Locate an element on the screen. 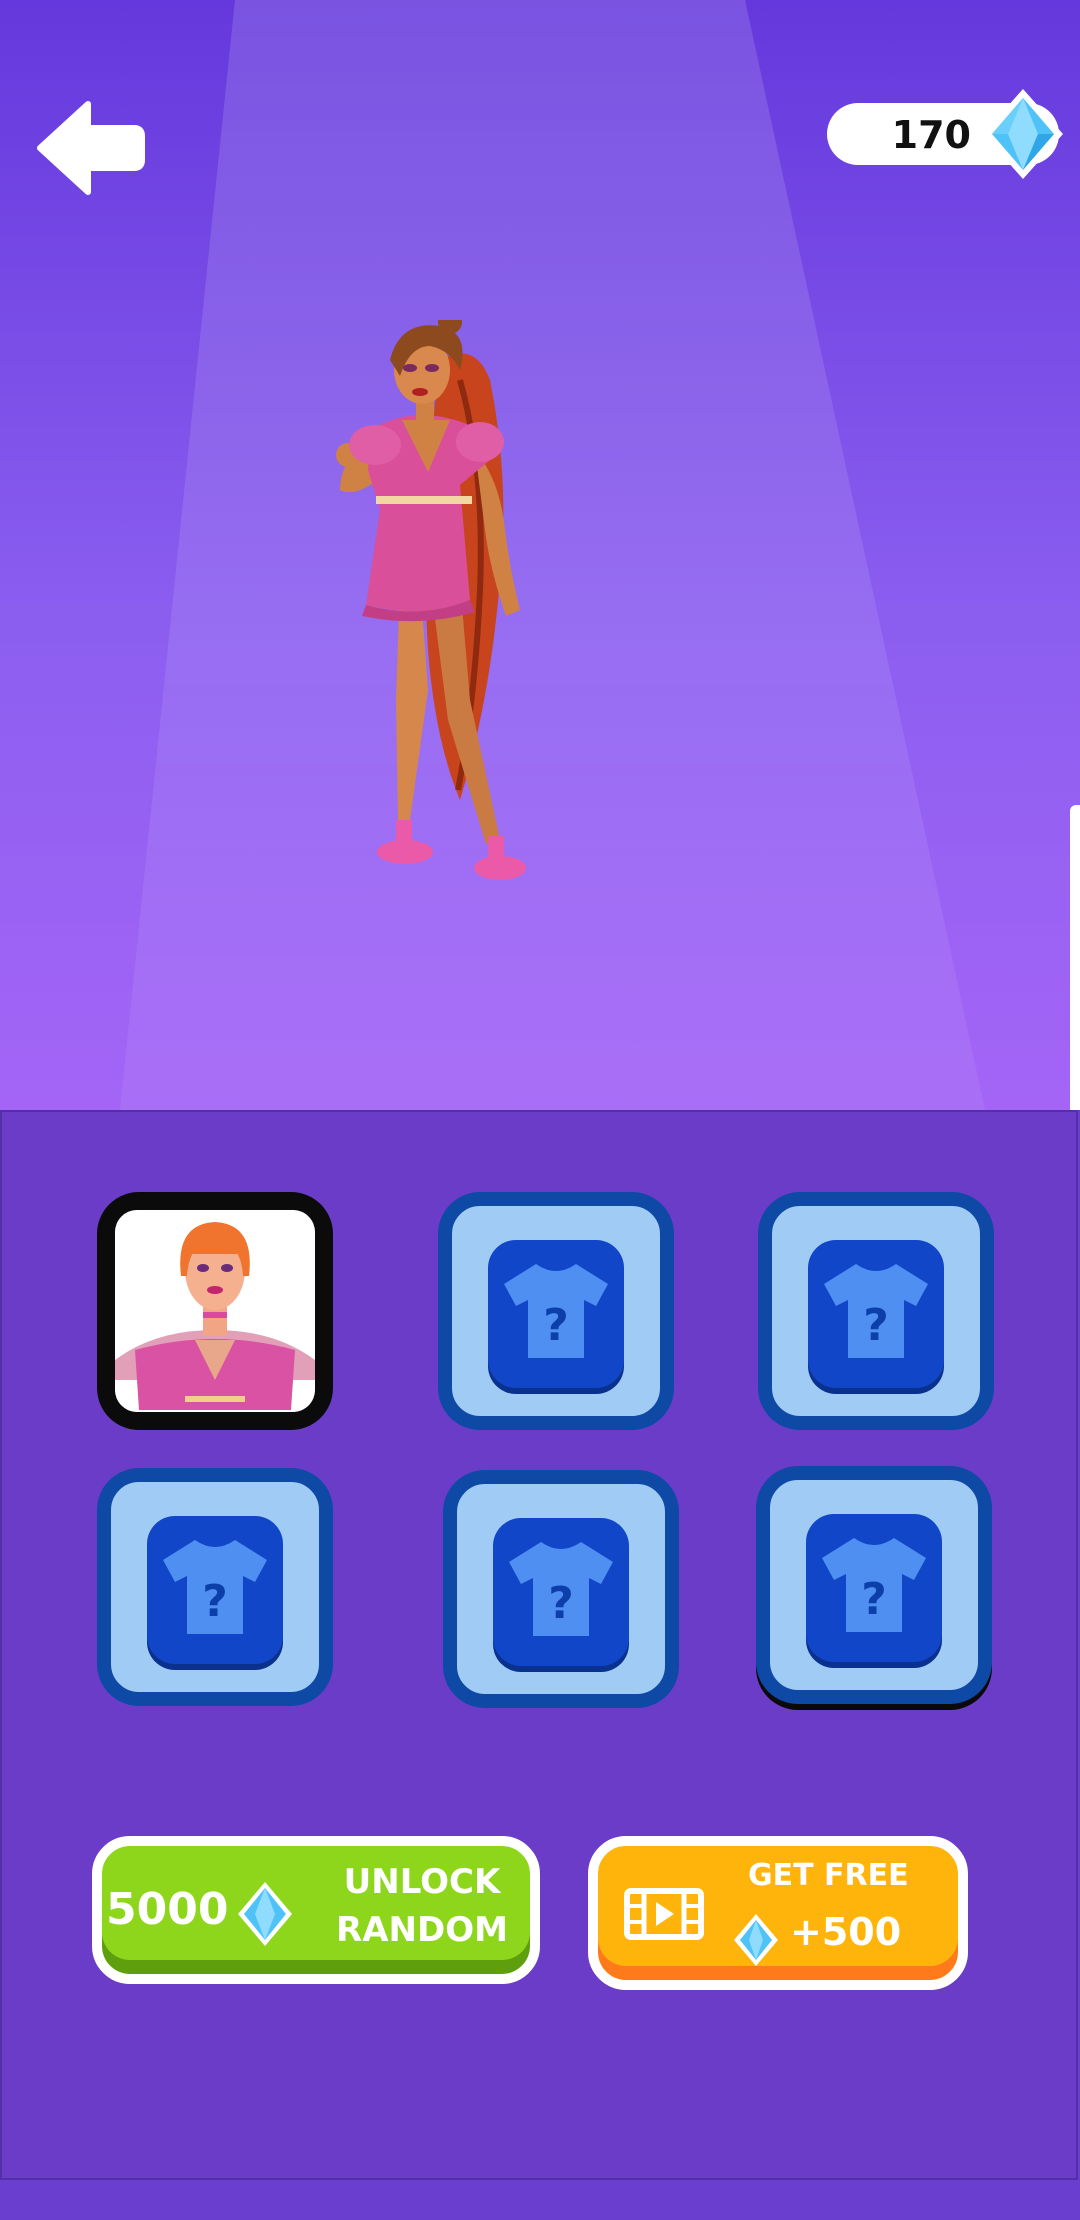 The height and width of the screenshot is (2220, 1080). back-button is located at coordinates (91, 148).